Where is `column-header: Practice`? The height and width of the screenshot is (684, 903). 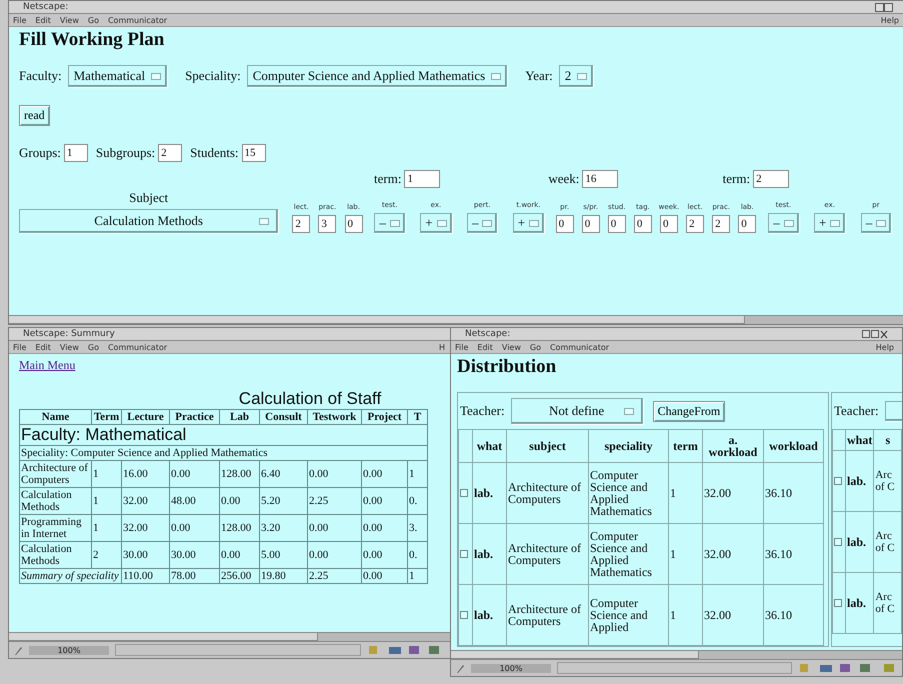 column-header: Practice is located at coordinates (195, 417).